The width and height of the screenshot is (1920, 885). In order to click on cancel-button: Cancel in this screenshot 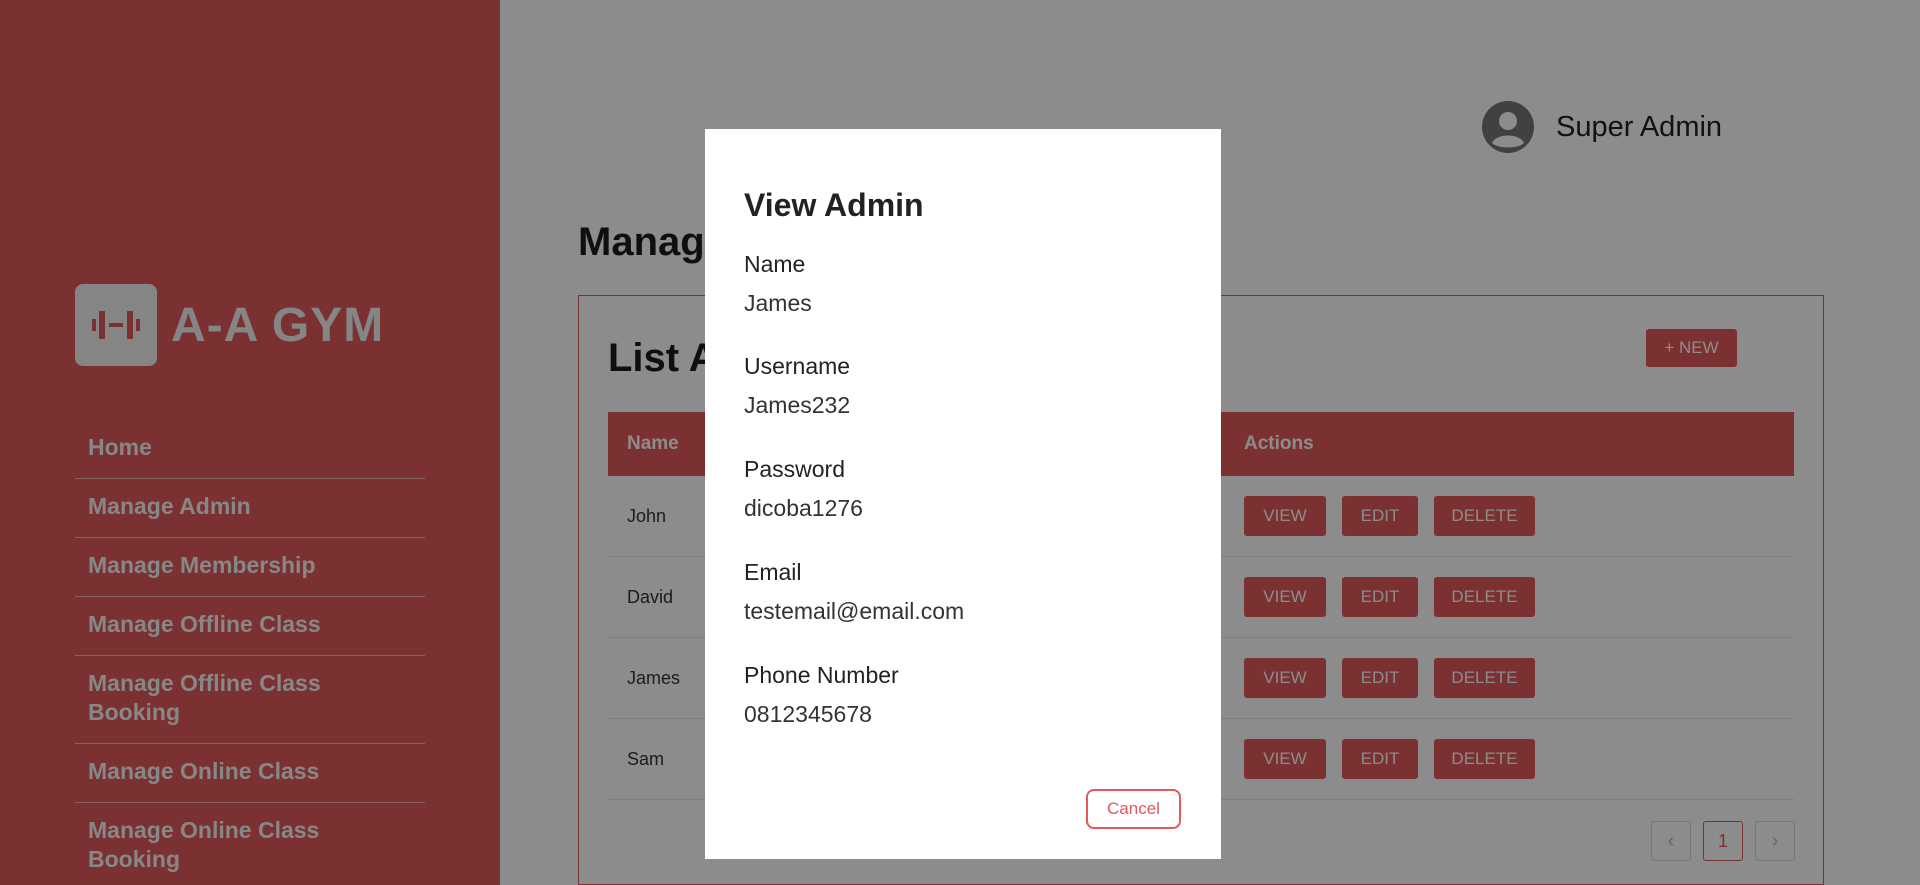, I will do `click(1133, 809)`.